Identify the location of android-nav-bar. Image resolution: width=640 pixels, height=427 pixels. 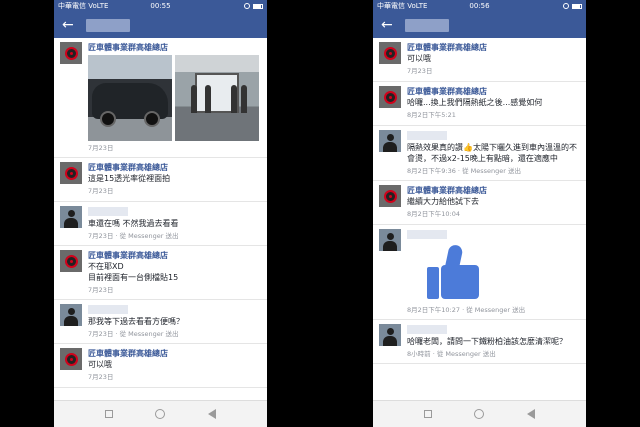
(160, 413).